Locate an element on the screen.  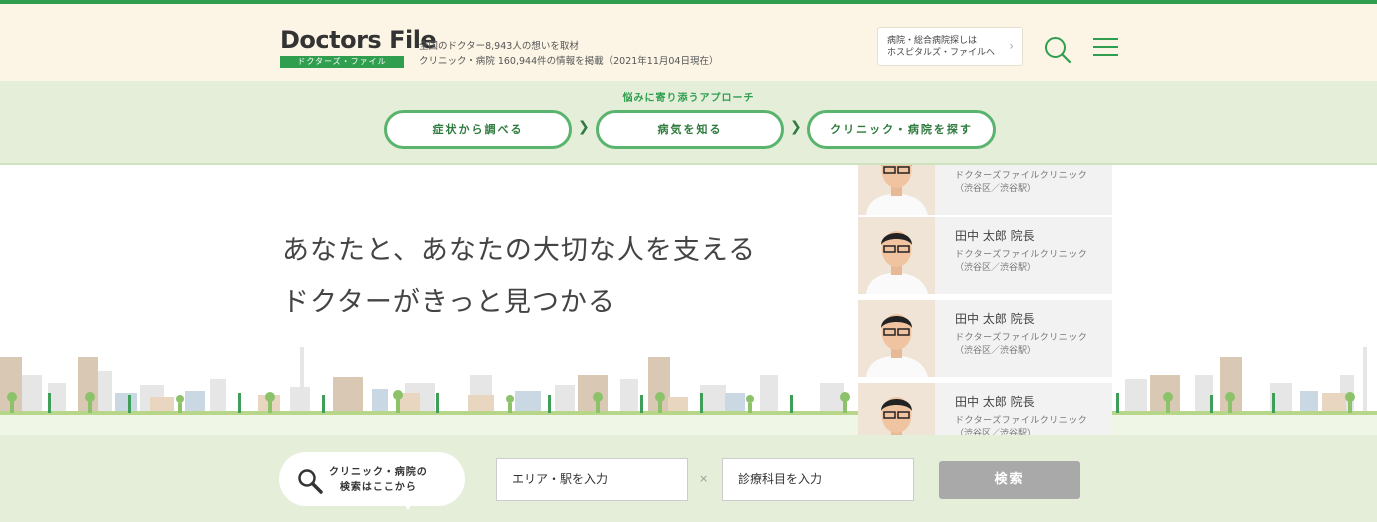
clinic-search-button: クリニック・病院を探す is located at coordinates (901, 129).